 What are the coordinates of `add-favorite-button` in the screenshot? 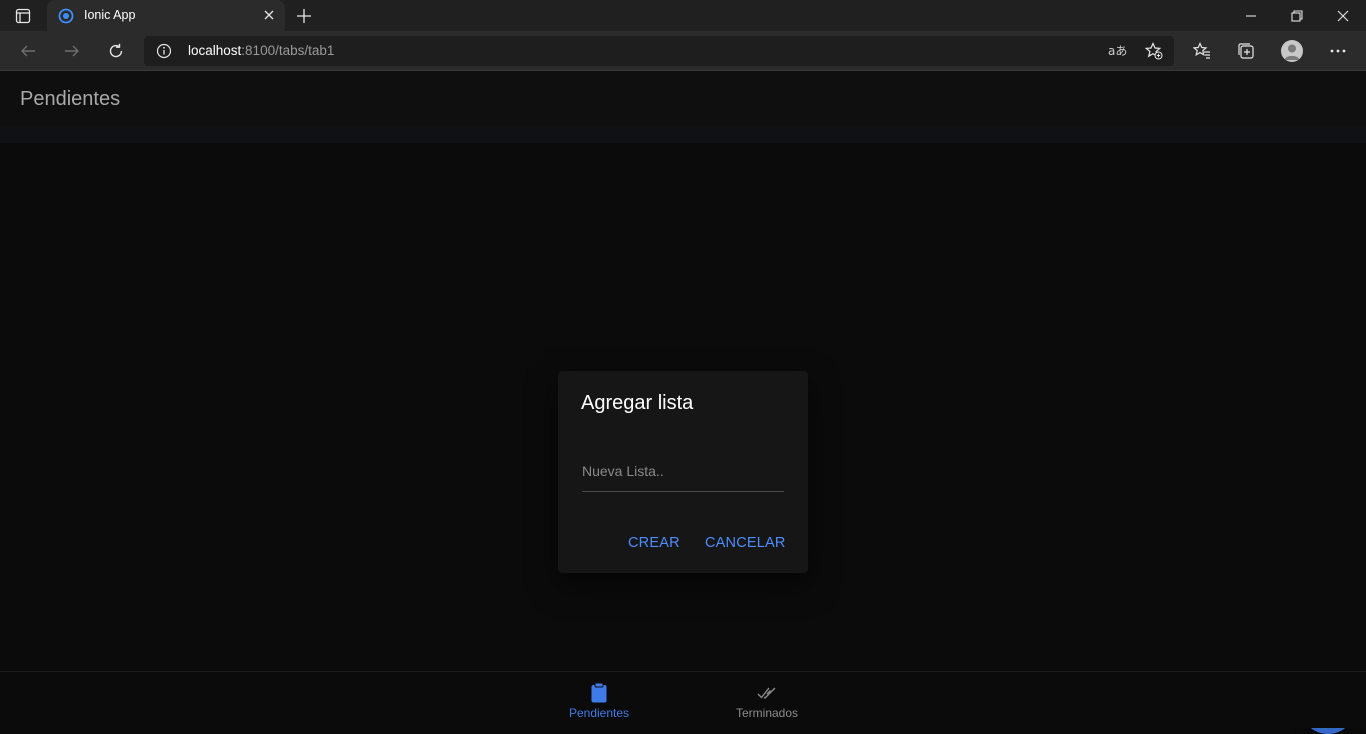 It's located at (1154, 51).